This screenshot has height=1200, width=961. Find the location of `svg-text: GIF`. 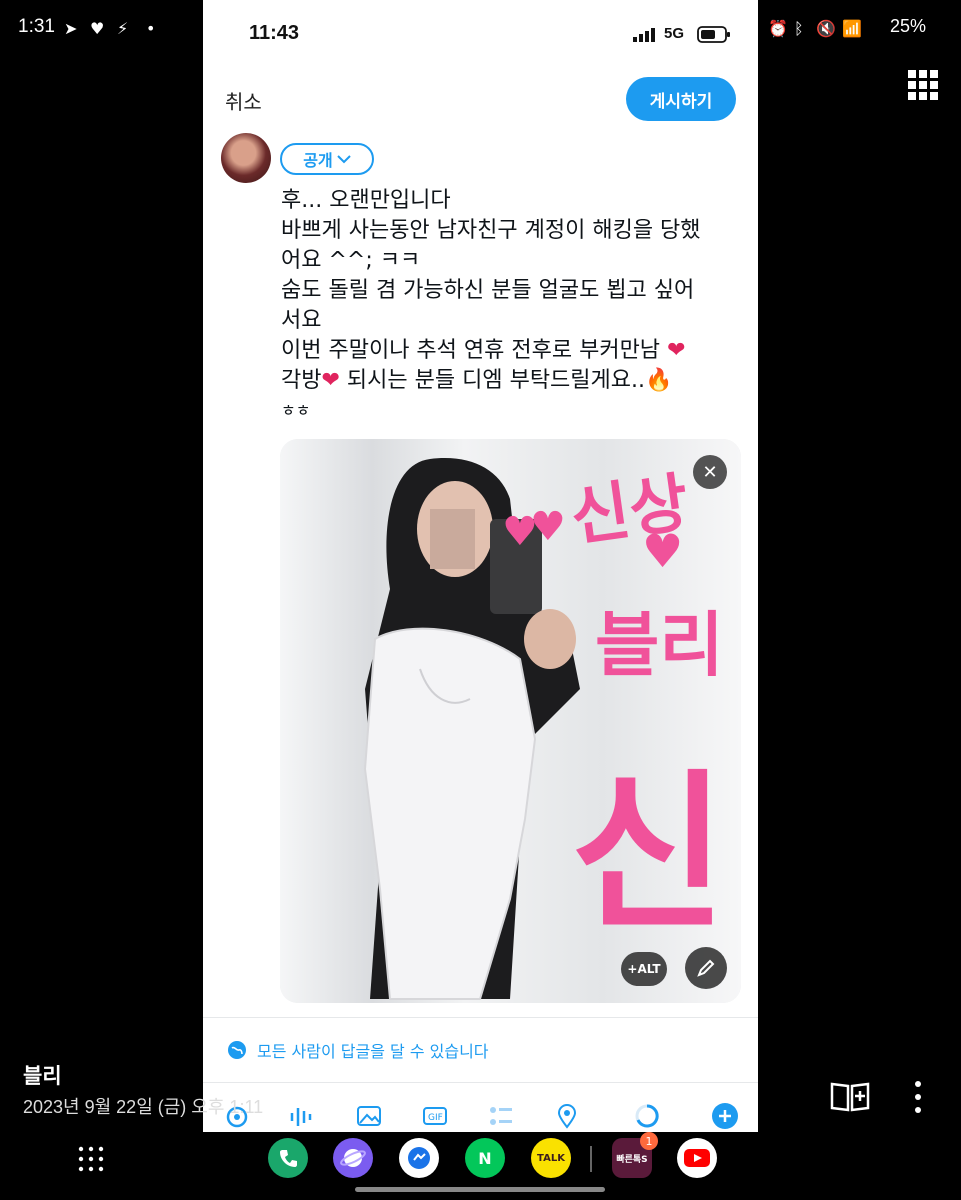

svg-text: GIF is located at coordinates (435, 1118).